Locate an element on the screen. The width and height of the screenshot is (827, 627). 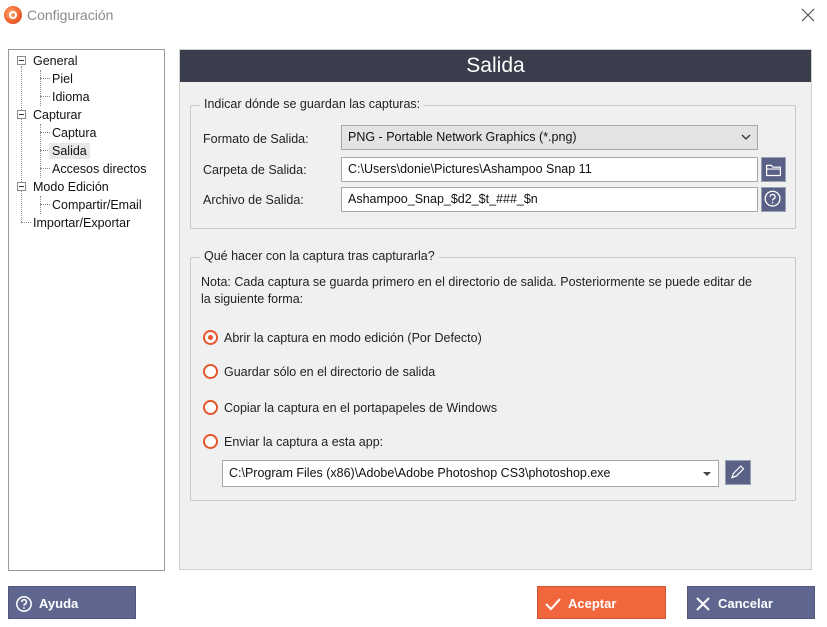
tree-item-piel: Piel is located at coordinates (62, 79).